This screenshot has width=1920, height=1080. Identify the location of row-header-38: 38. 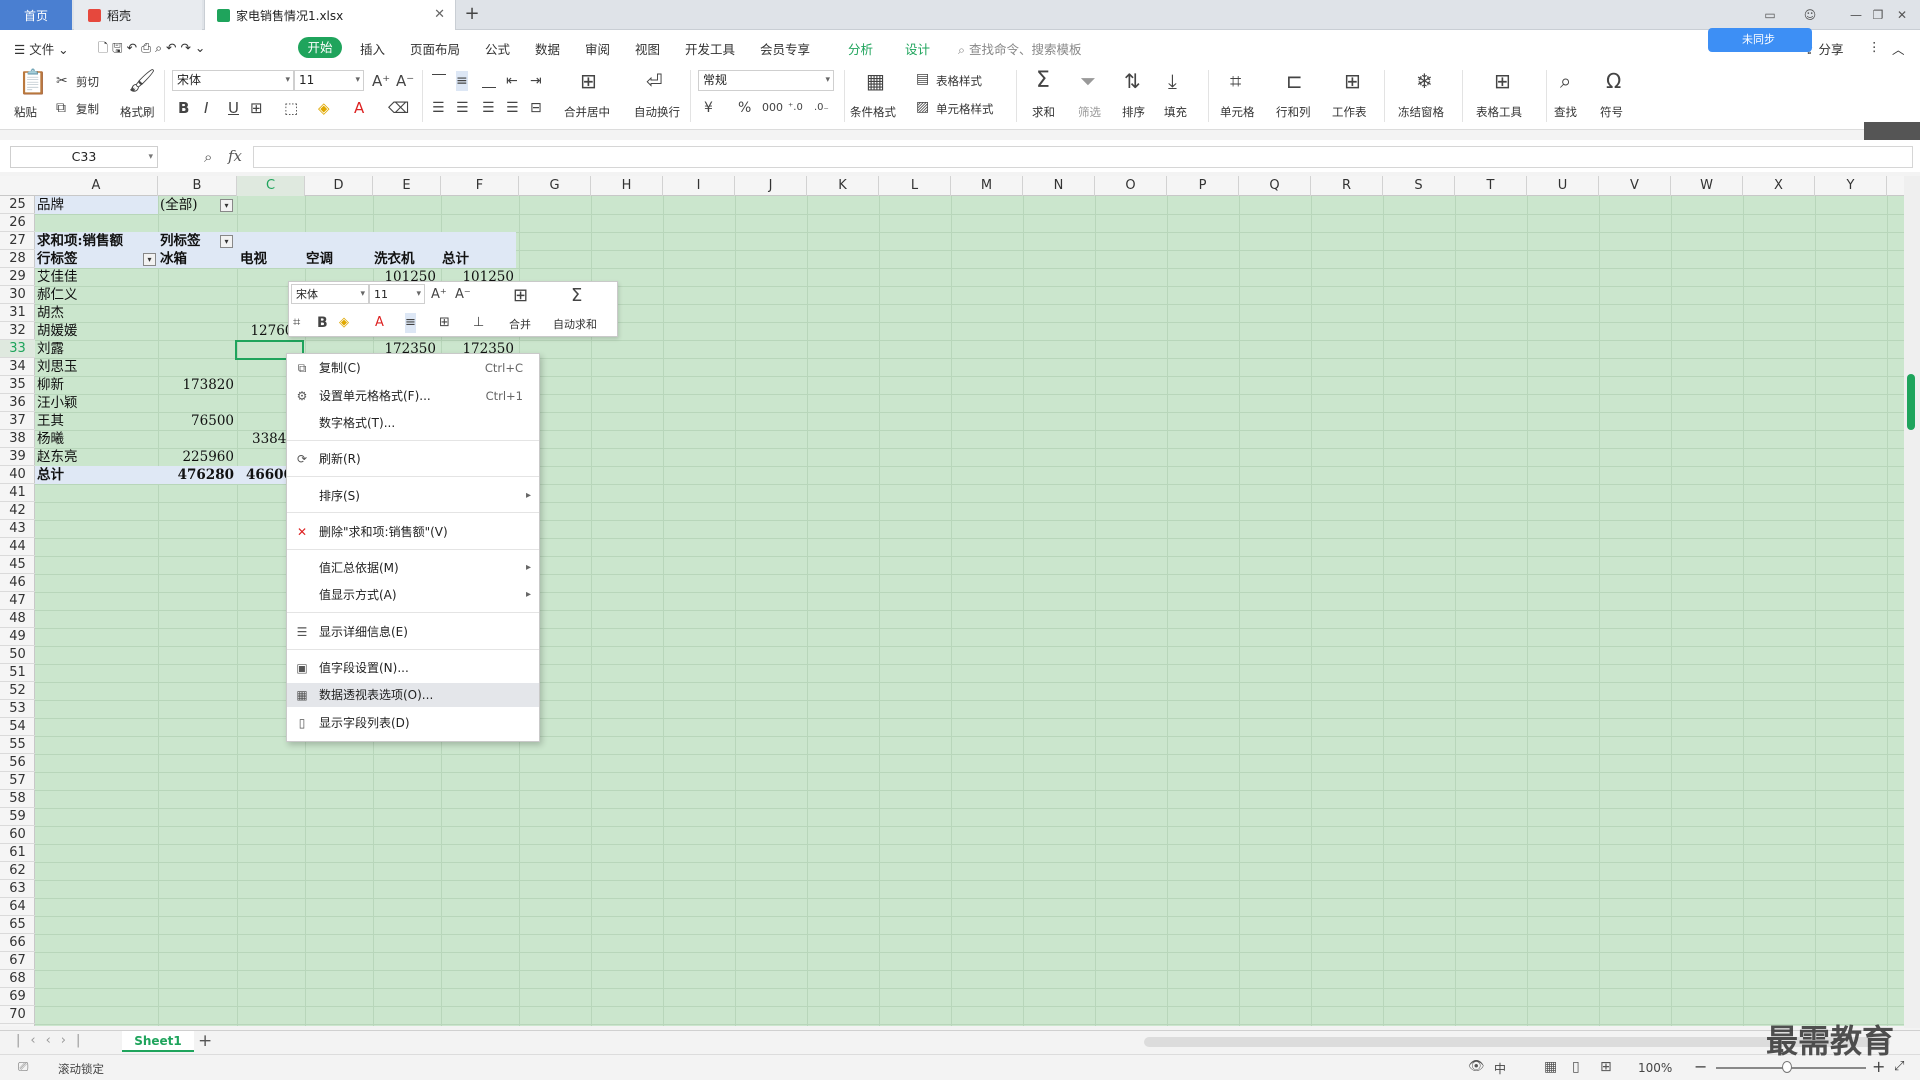
(17, 439).